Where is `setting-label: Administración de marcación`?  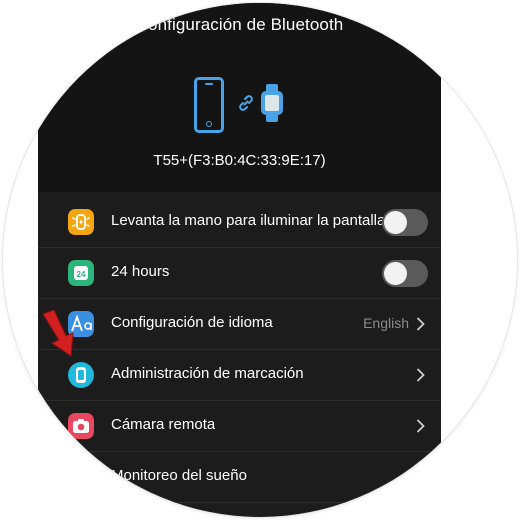
setting-label: Administración de marcación is located at coordinates (207, 373).